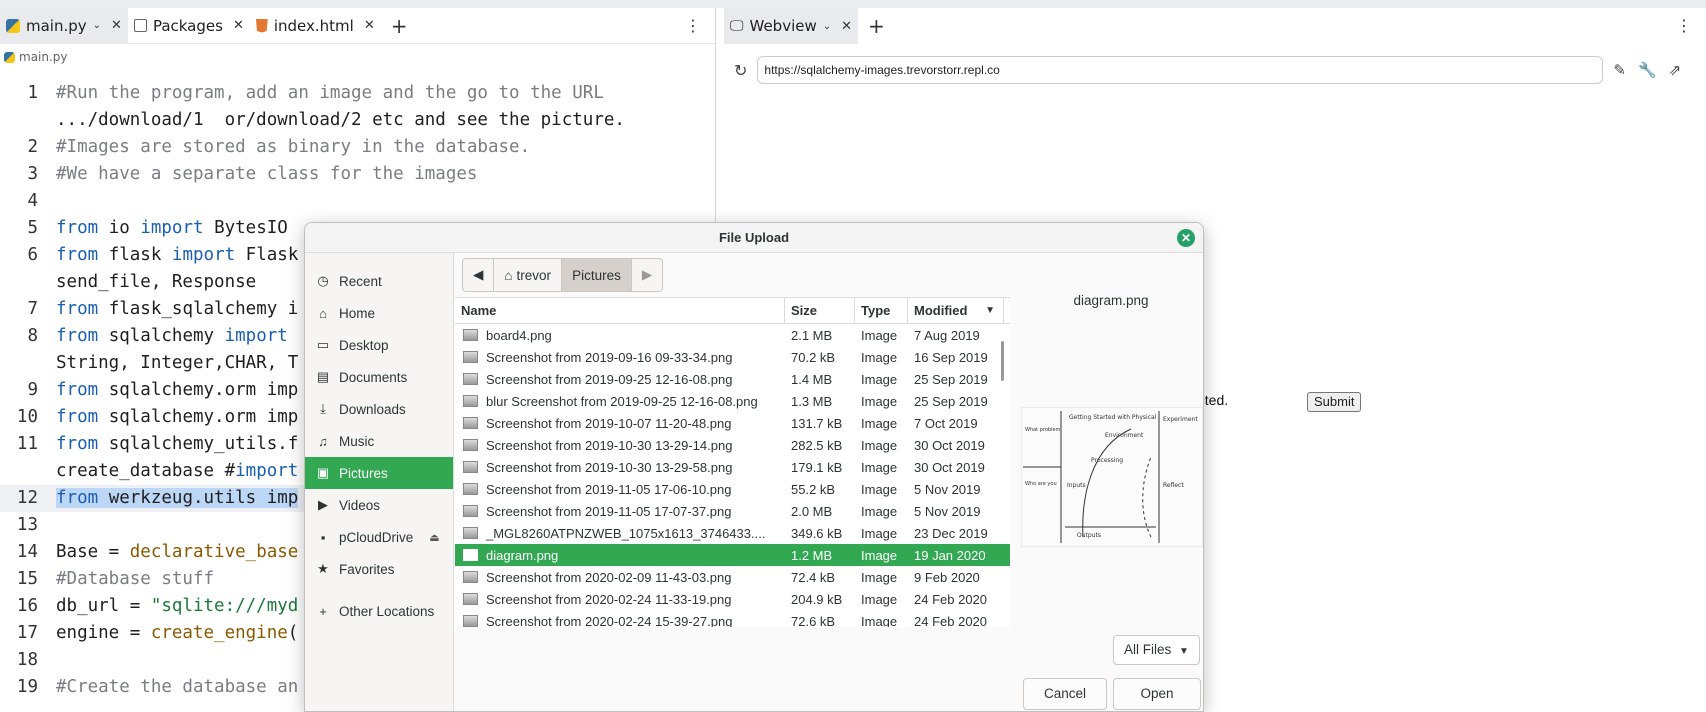 The height and width of the screenshot is (712, 1706). I want to click on place-label: pCloudDrive, so click(376, 537).